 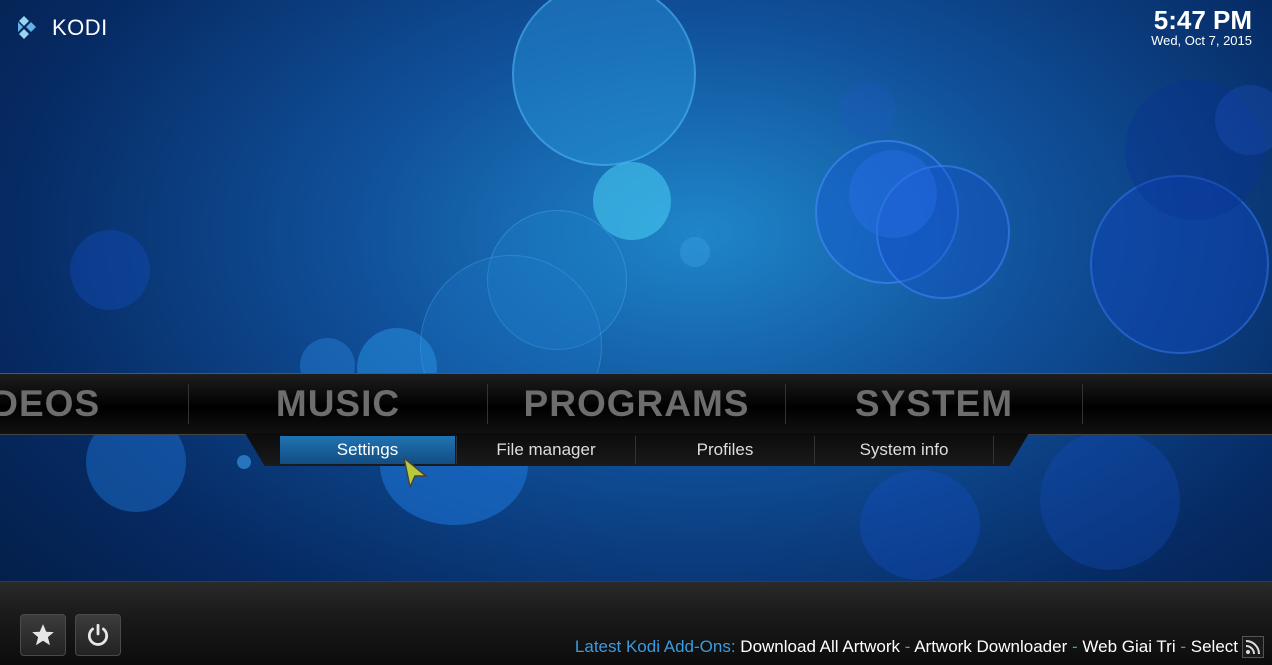 What do you see at coordinates (65, 404) in the screenshot?
I see `menu-item-videos: IDEOS` at bounding box center [65, 404].